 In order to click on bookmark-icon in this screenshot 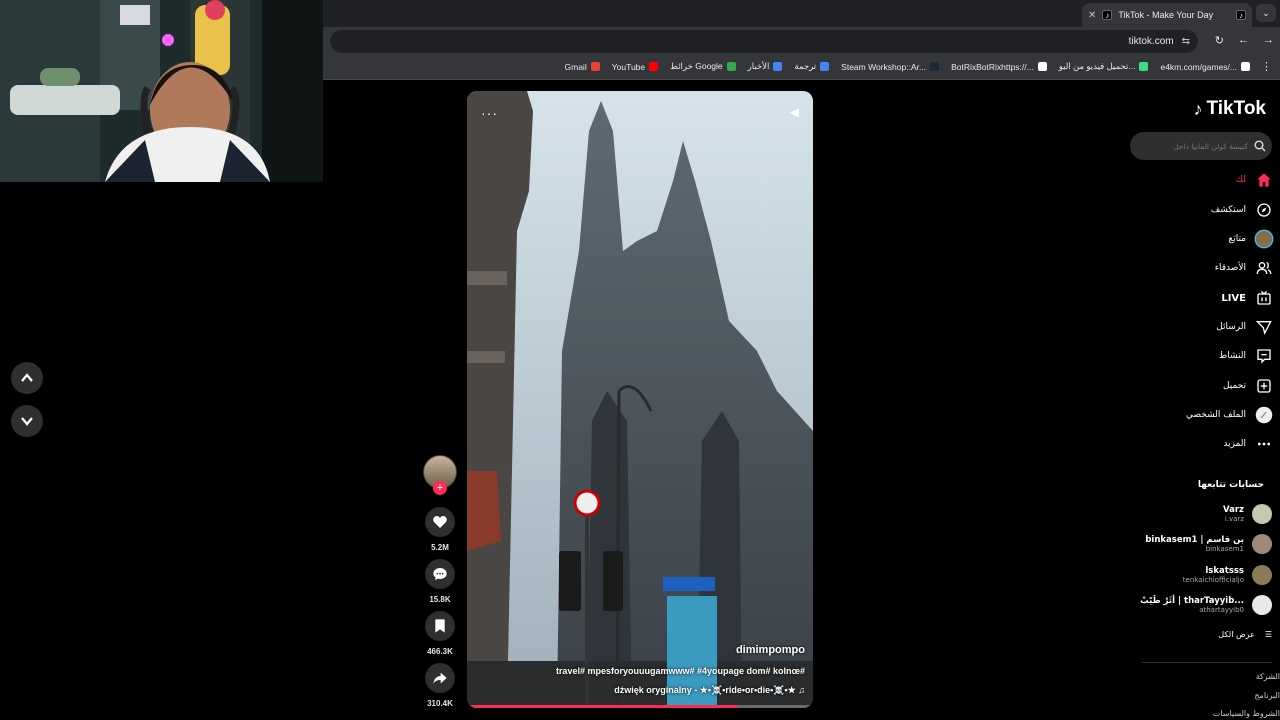, I will do `click(440, 626)`.